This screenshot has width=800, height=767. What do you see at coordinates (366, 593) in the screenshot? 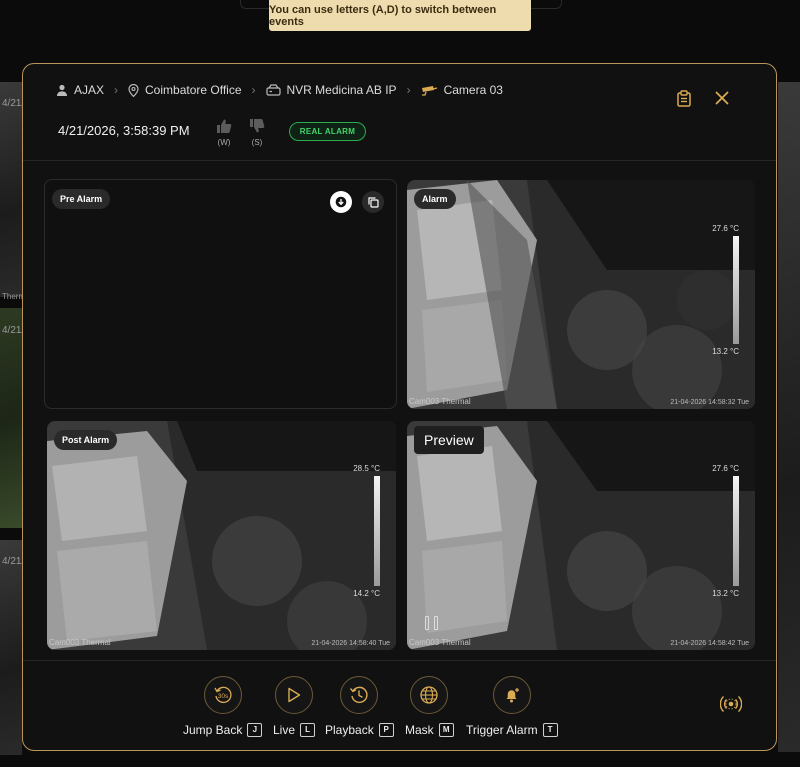
I see `min-temperature: 14.2 °C` at bounding box center [366, 593].